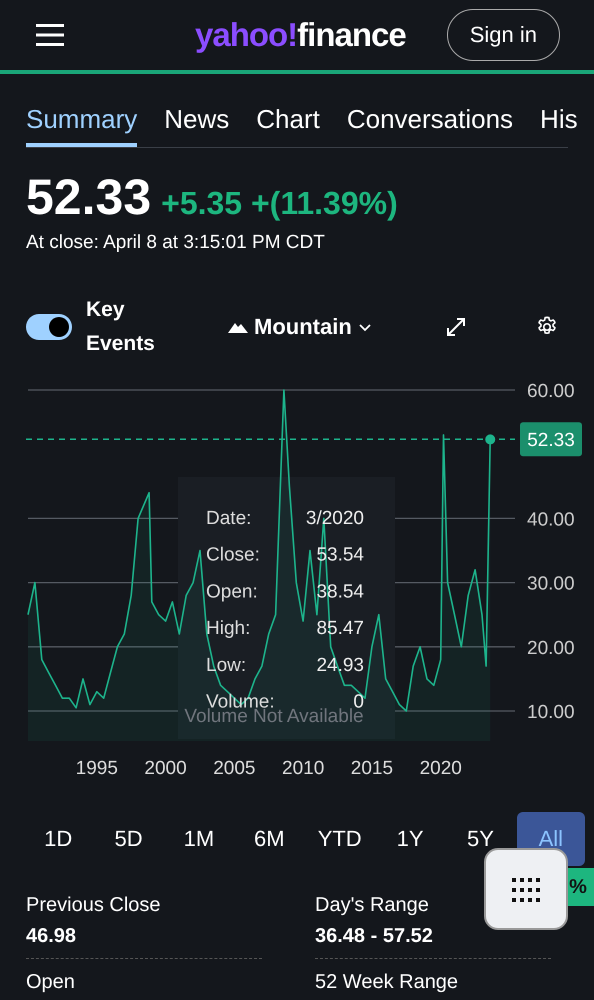 The width and height of the screenshot is (594, 1000). I want to click on stat-label: 52 Week Range, so click(387, 982).